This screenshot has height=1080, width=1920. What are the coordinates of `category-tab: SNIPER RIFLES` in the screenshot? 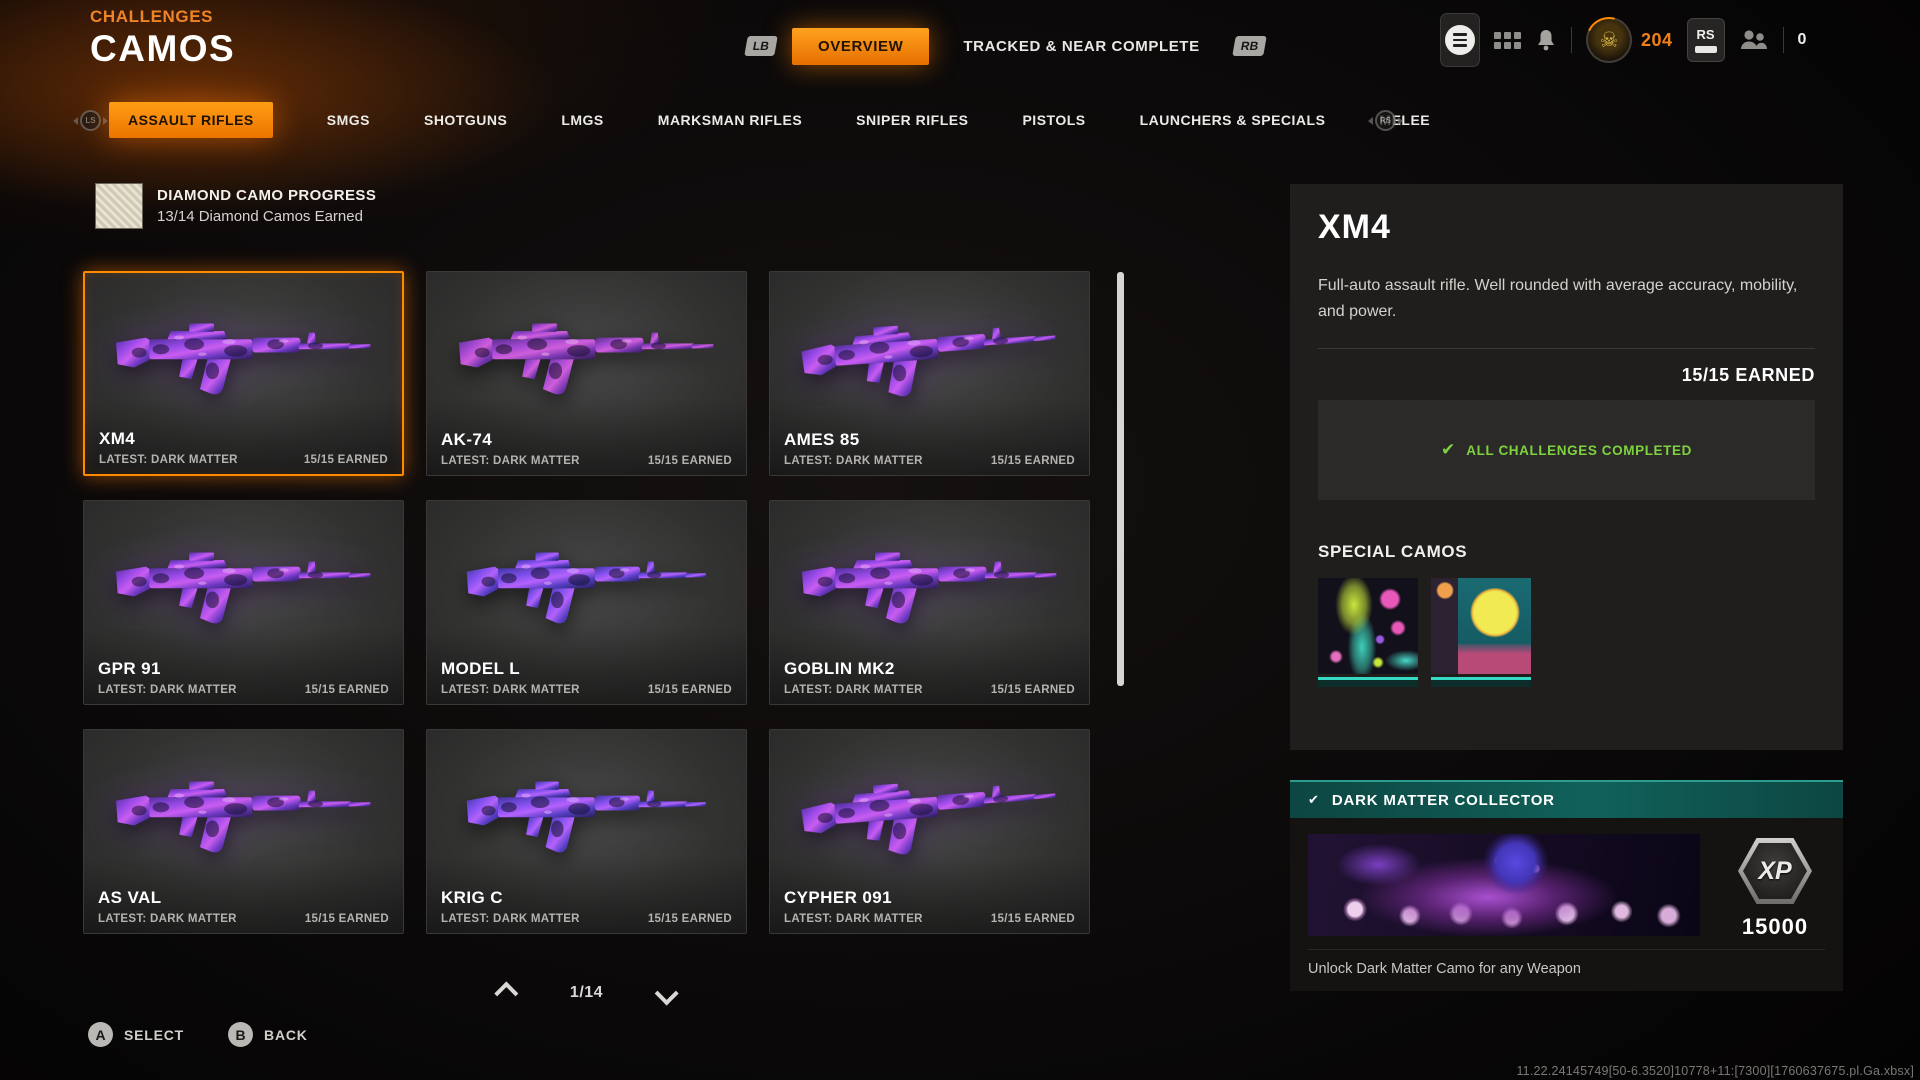 It's located at (912, 120).